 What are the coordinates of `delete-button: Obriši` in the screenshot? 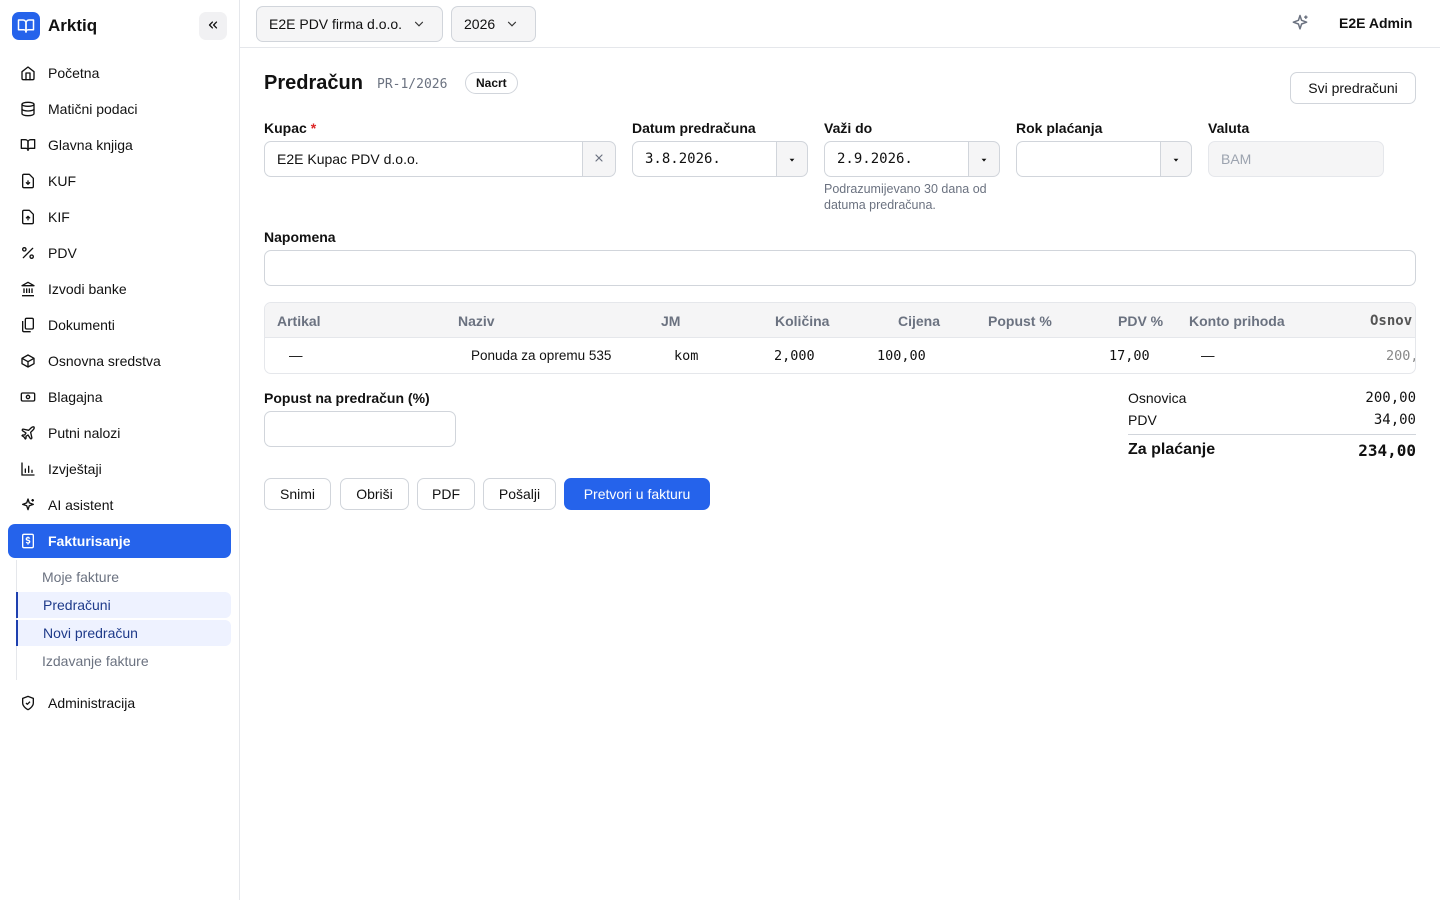 It's located at (374, 494).